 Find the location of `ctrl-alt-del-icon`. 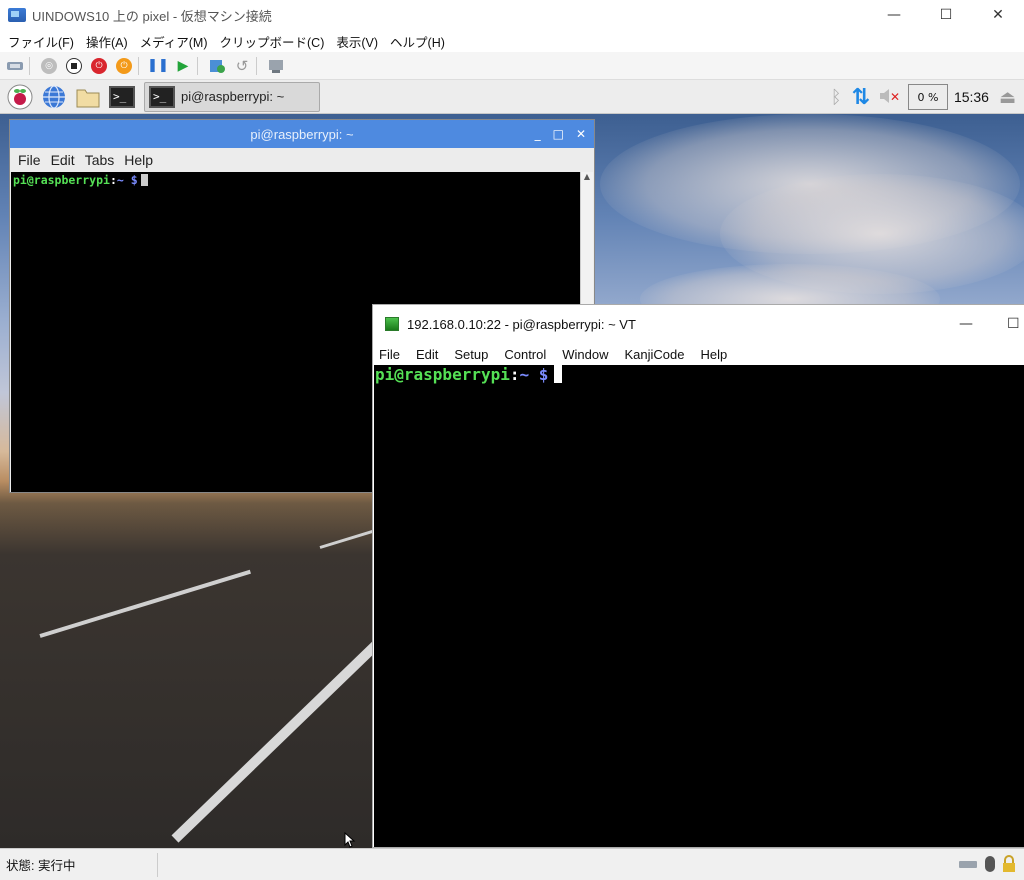

ctrl-alt-del-icon is located at coordinates (15, 66).